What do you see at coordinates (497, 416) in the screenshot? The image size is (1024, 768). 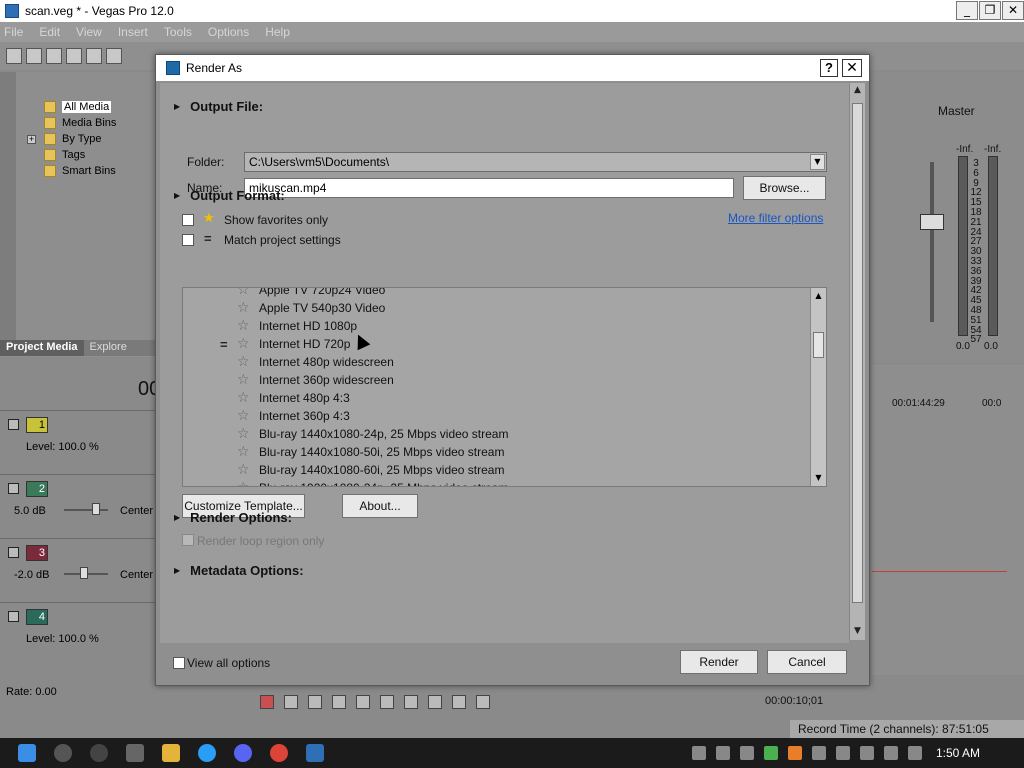 I see `template-row: ☆ Internet 360p 4:3` at bounding box center [497, 416].